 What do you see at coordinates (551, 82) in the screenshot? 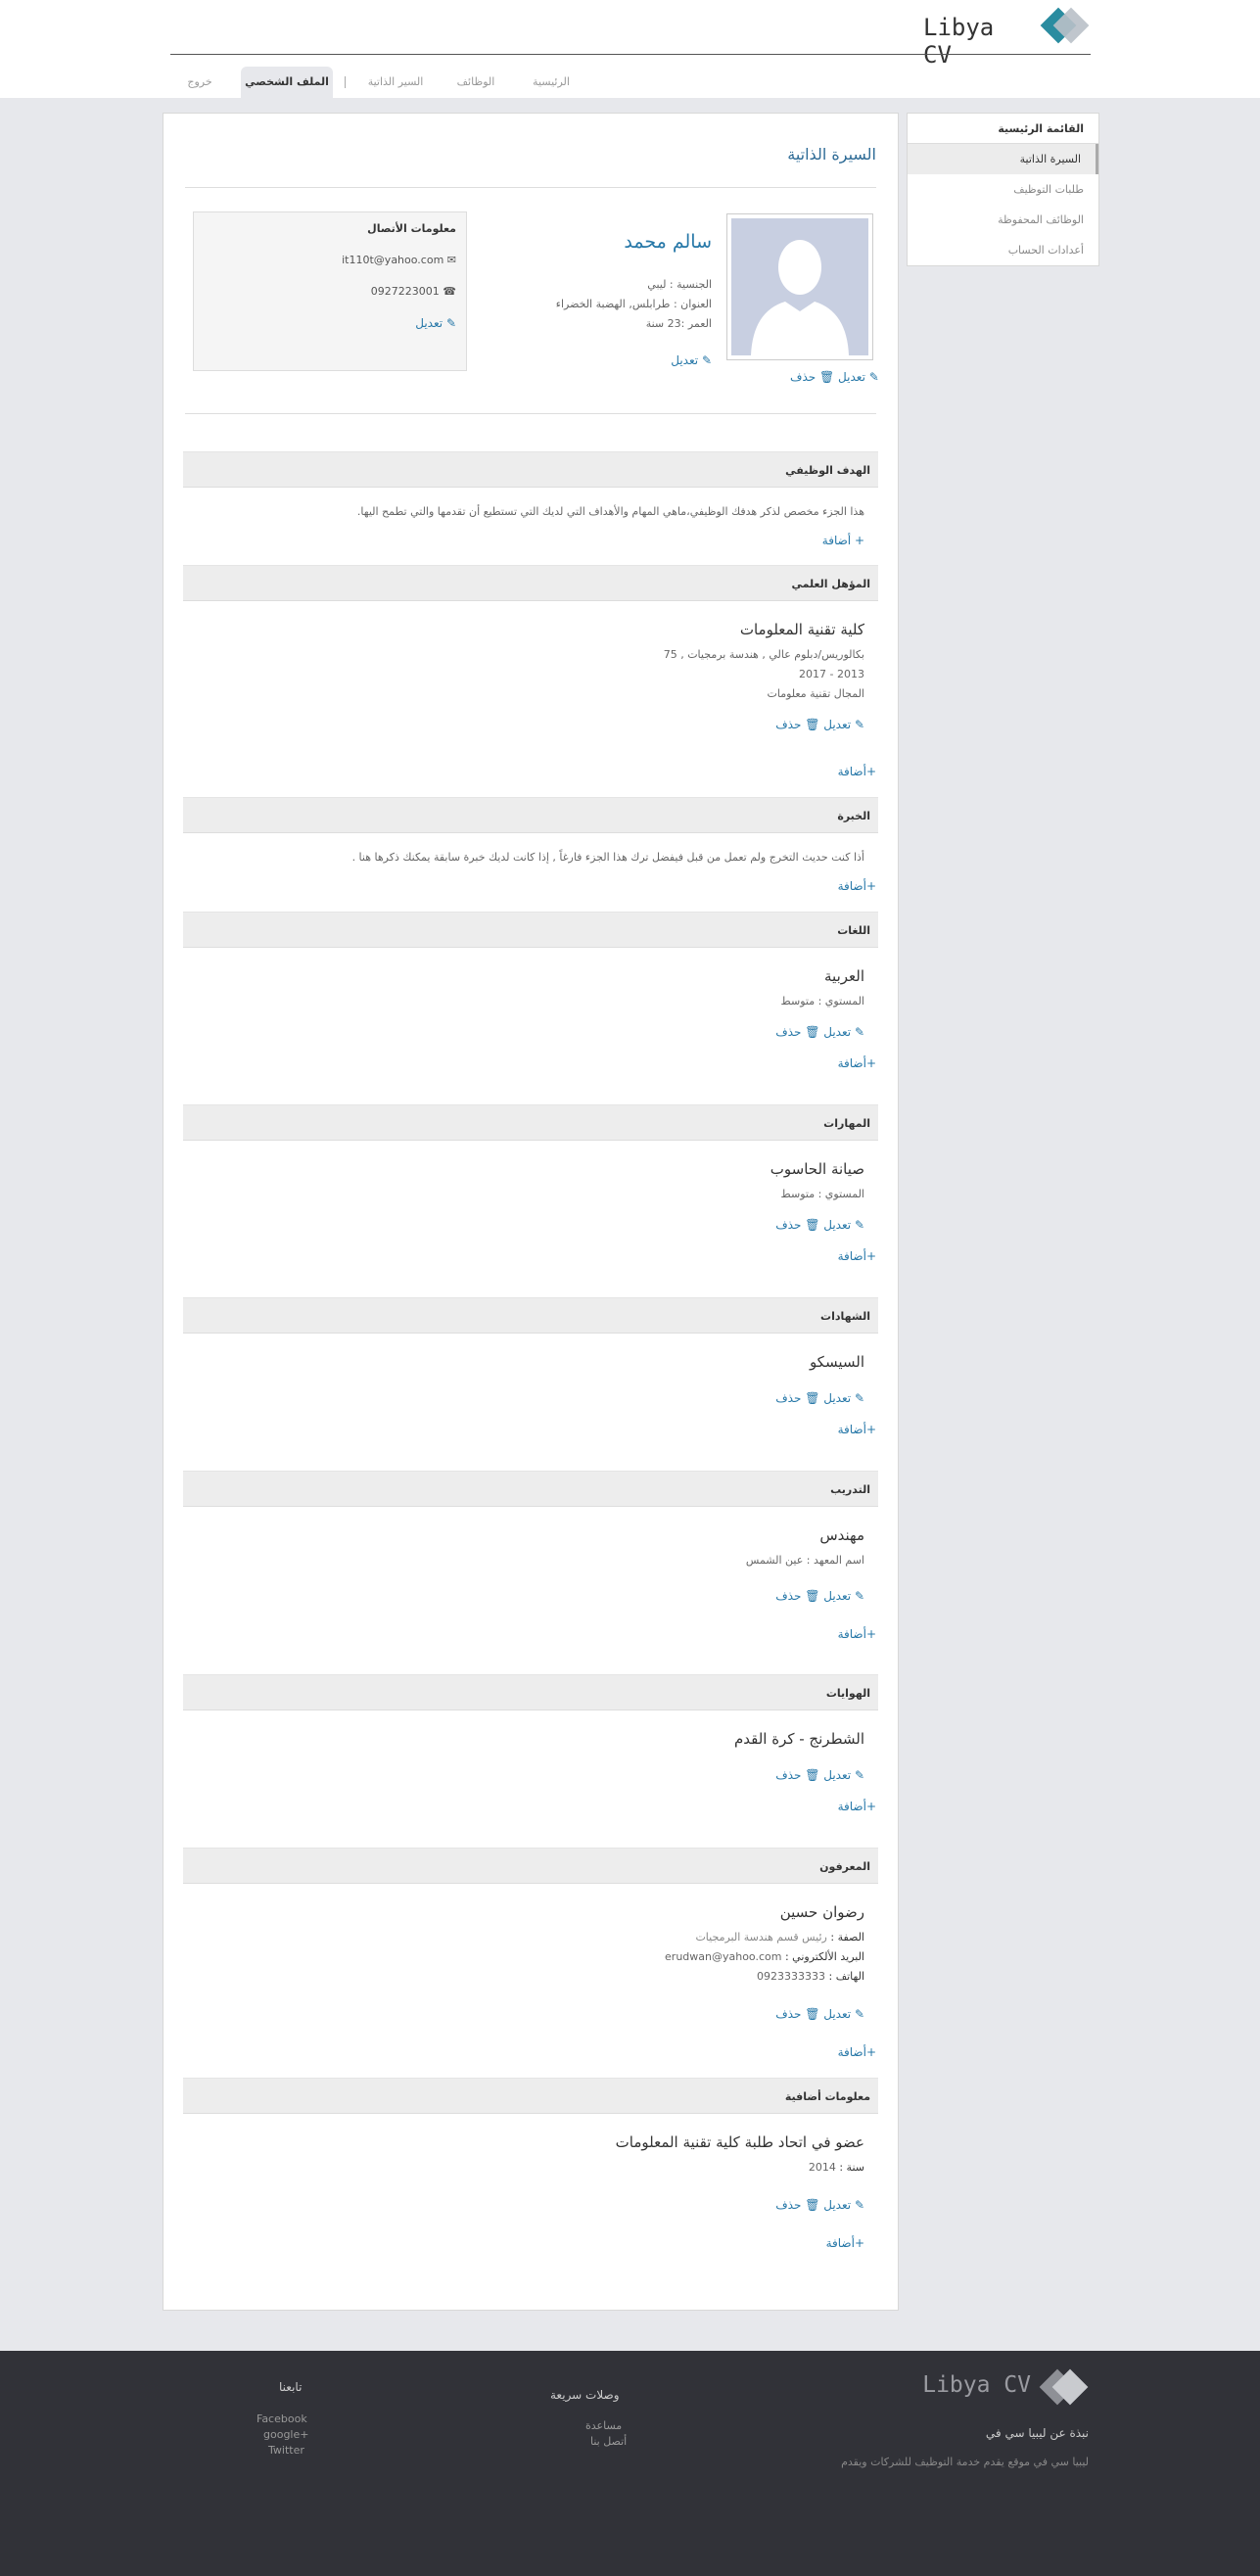
I see `nav-home: الرئيسية` at bounding box center [551, 82].